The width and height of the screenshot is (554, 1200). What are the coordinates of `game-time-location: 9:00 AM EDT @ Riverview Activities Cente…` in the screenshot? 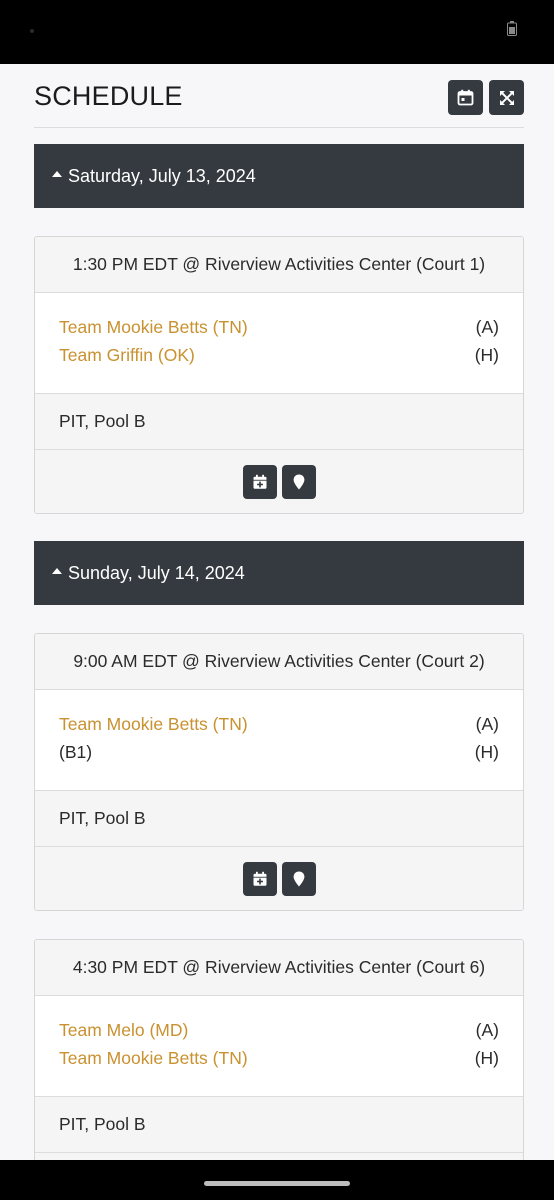 It's located at (279, 662).